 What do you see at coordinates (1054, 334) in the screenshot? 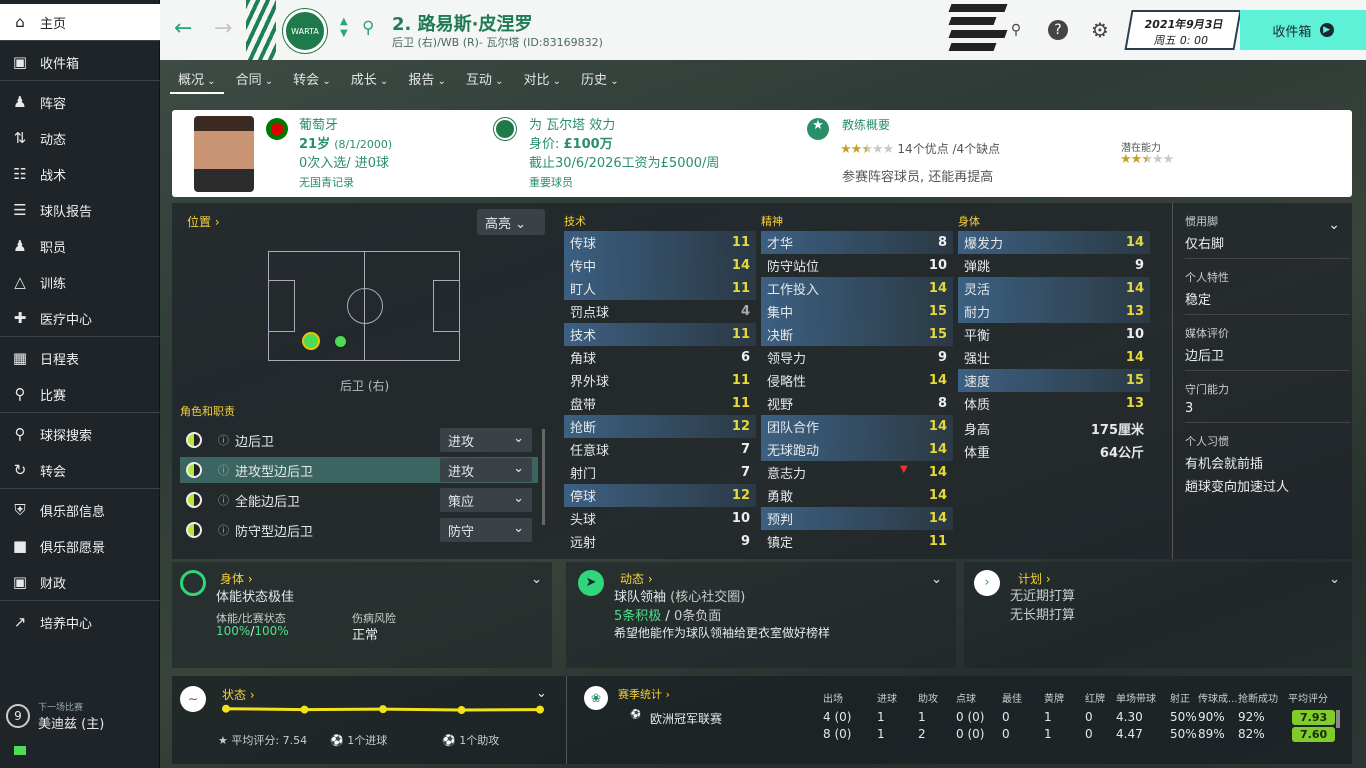
I see `attribute-row: 平衡 10` at bounding box center [1054, 334].